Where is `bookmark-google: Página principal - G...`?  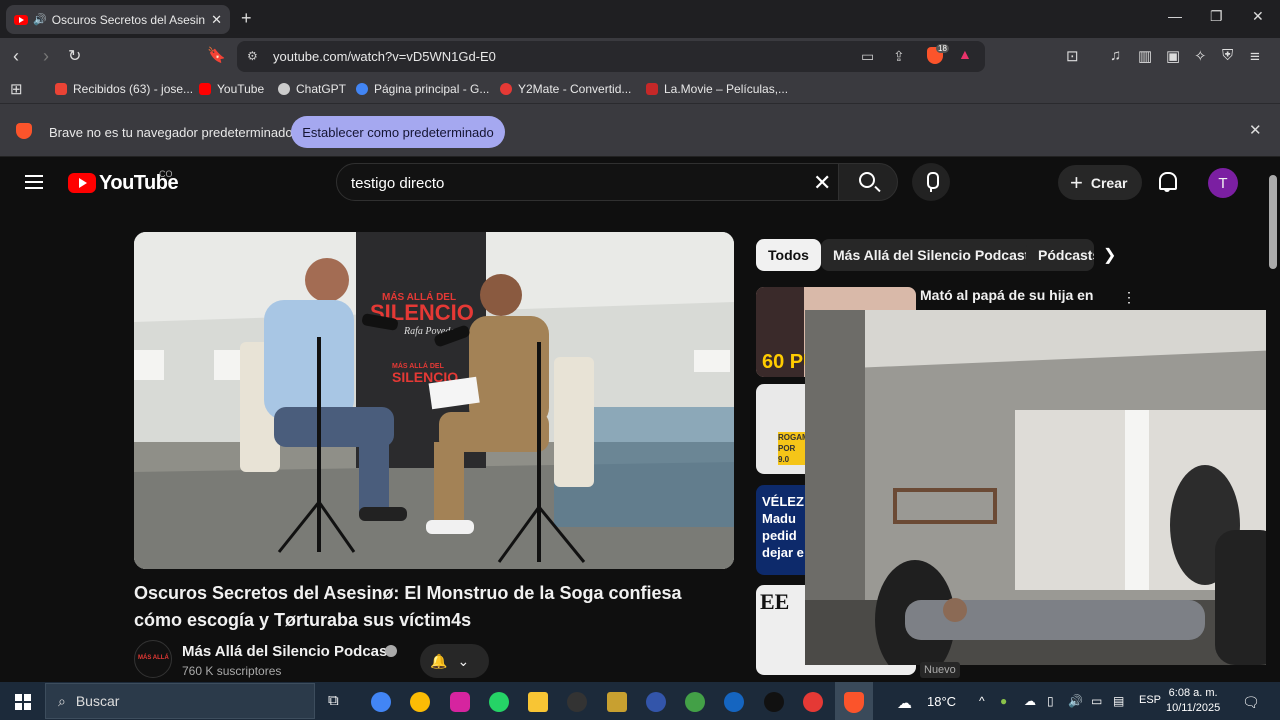
bookmark-google: Página principal - G... is located at coordinates (422, 89).